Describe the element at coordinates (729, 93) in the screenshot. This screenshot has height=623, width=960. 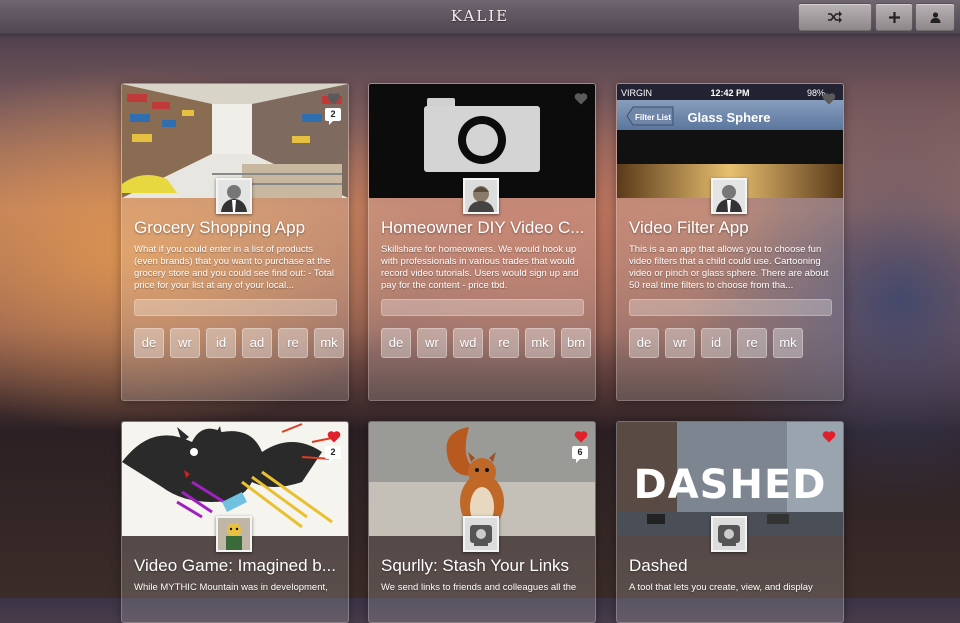
I see `status-time: 12:42 PM` at that location.